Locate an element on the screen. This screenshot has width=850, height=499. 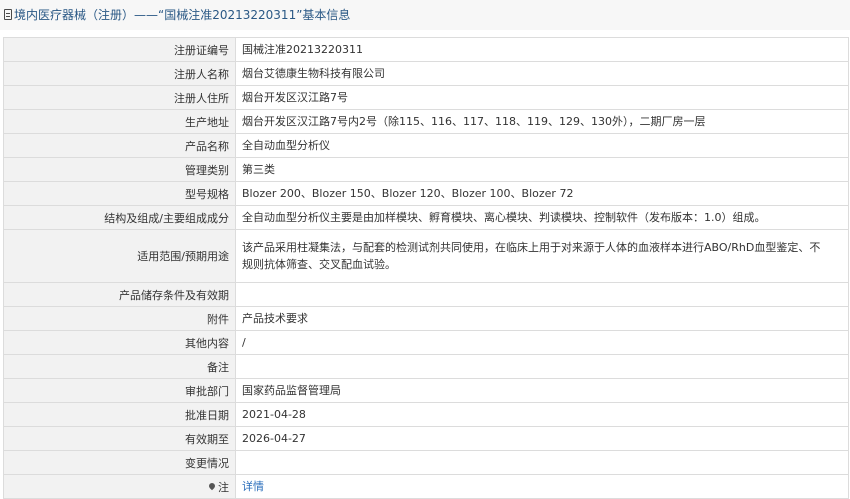
row-label: 型号规格 is located at coordinates (120, 193).